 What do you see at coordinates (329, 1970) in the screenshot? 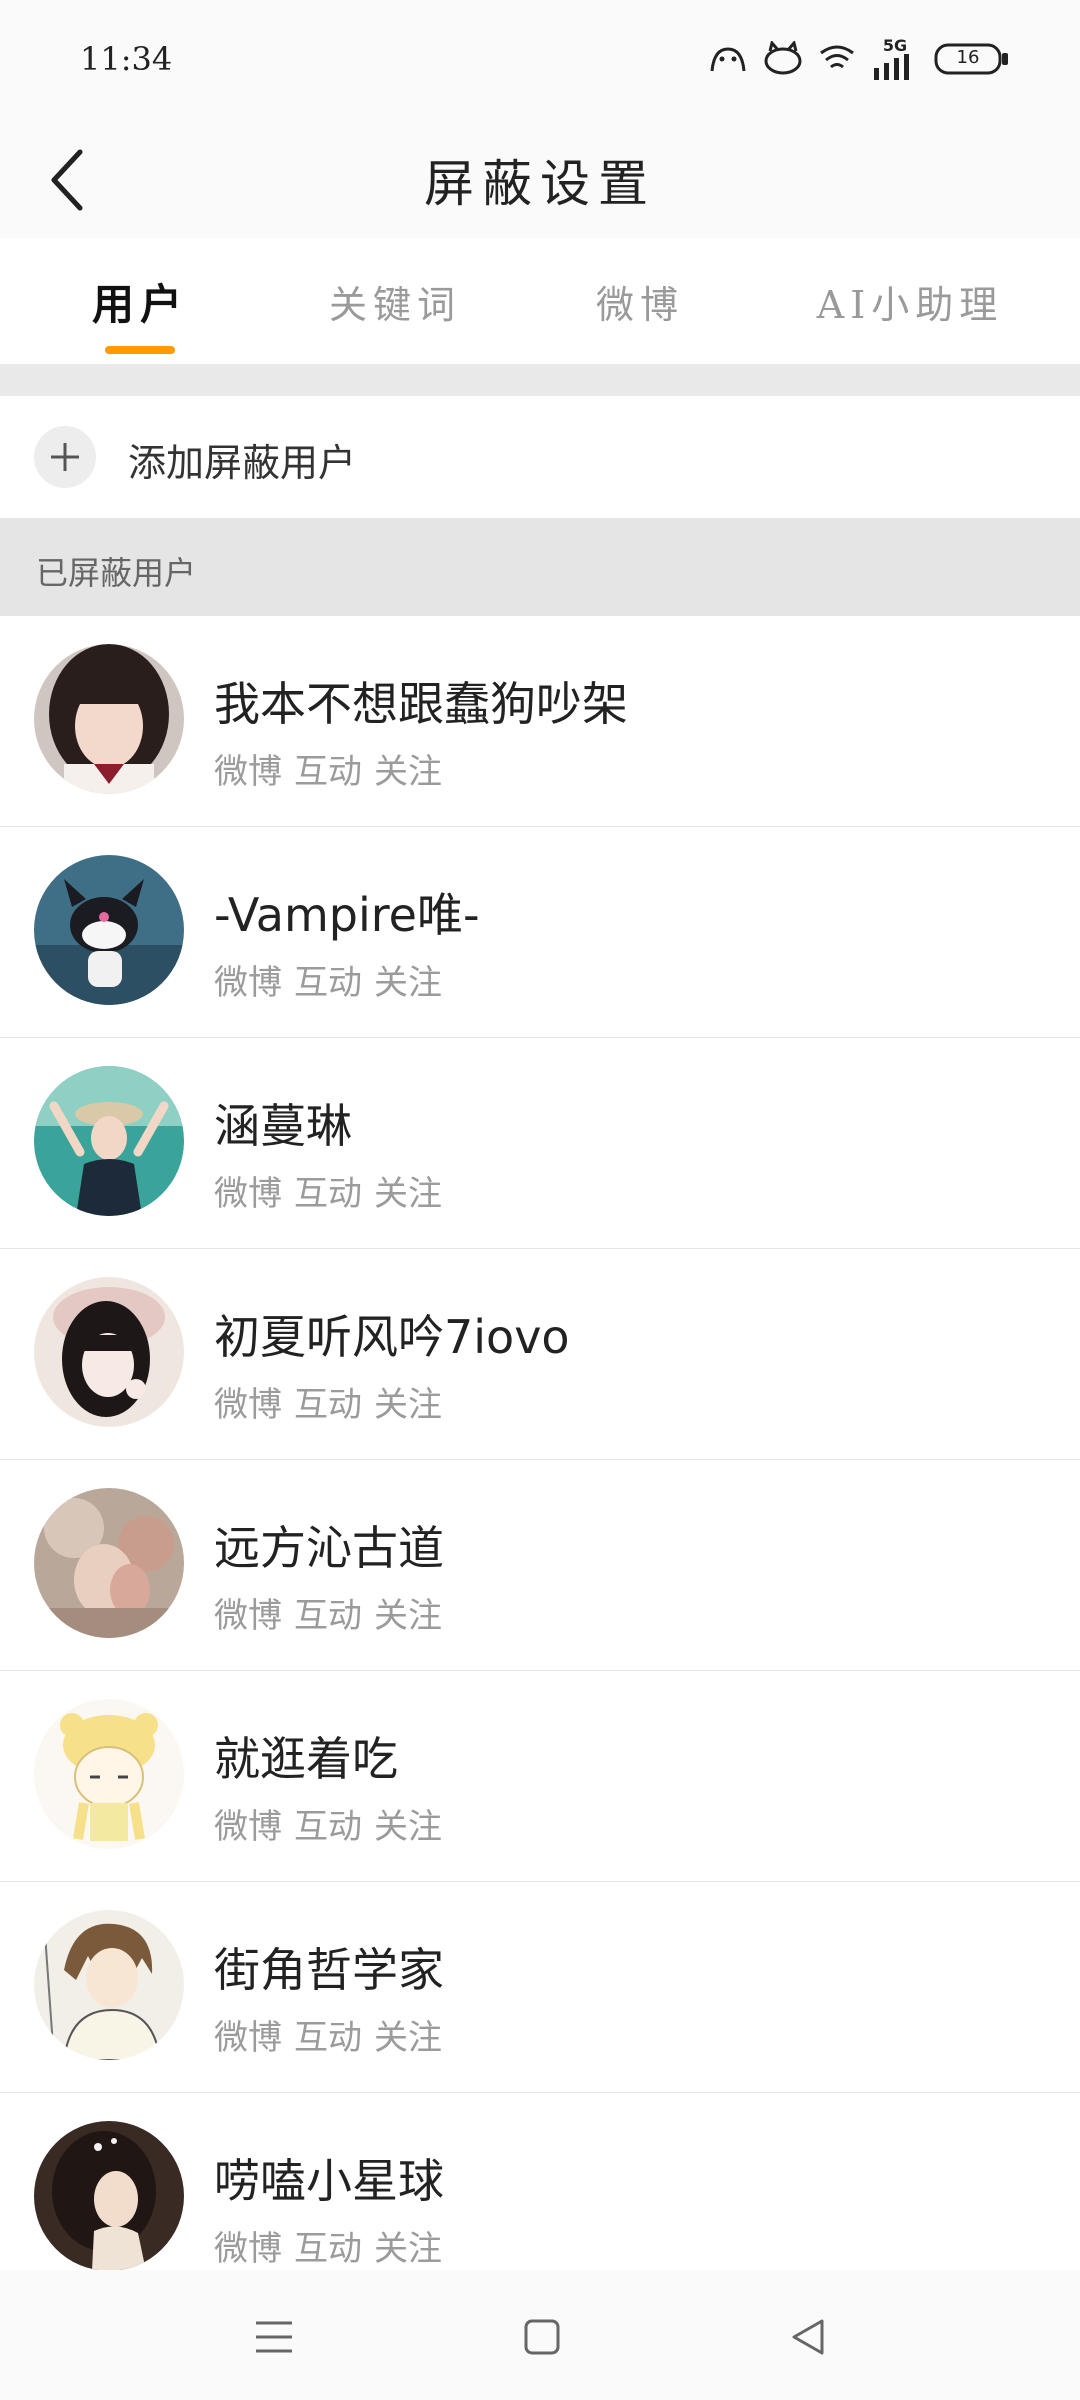
I see `user-name: 街角哲学家` at bounding box center [329, 1970].